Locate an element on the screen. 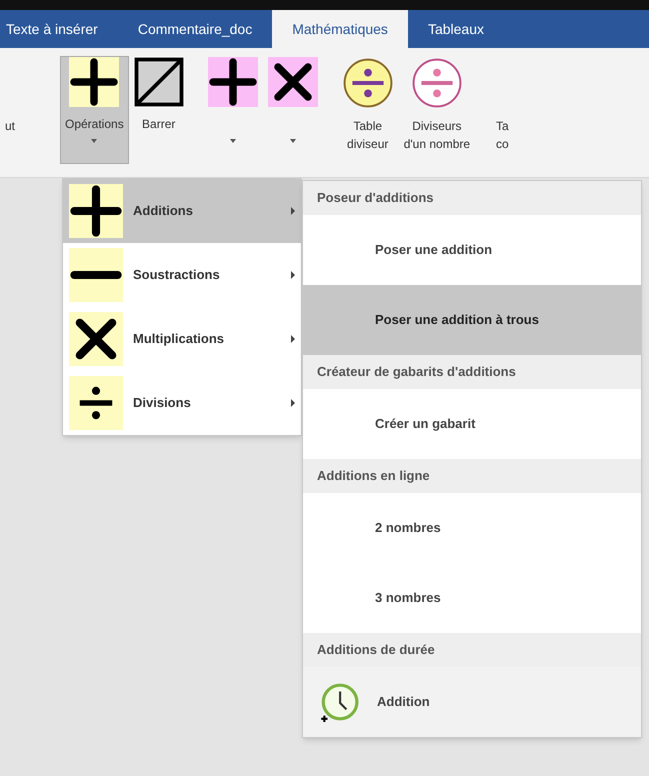 The image size is (649, 776). menu-item: 3 nombres is located at coordinates (472, 598).